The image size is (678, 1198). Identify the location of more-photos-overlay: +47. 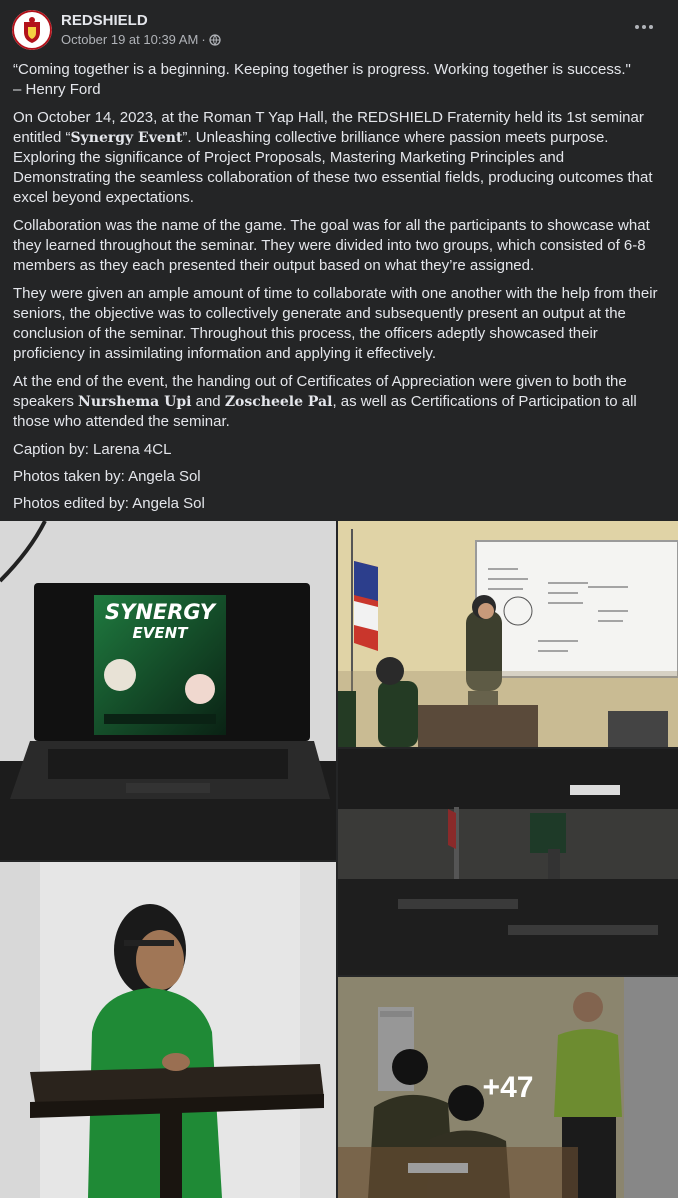
(508, 1087).